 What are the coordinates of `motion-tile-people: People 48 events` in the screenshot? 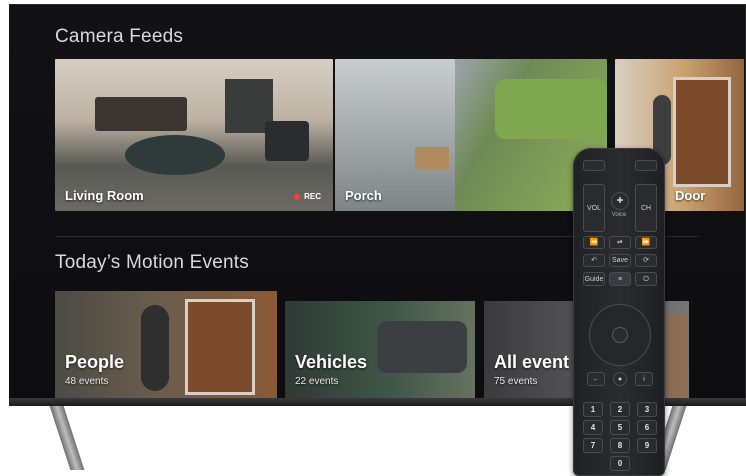 It's located at (166, 346).